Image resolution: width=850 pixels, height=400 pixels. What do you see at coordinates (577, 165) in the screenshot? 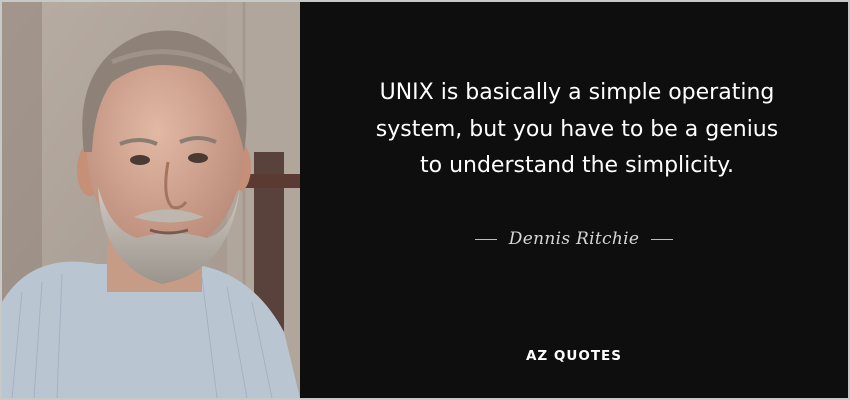
I see `quote-line: to understand the simplicity.` at bounding box center [577, 165].